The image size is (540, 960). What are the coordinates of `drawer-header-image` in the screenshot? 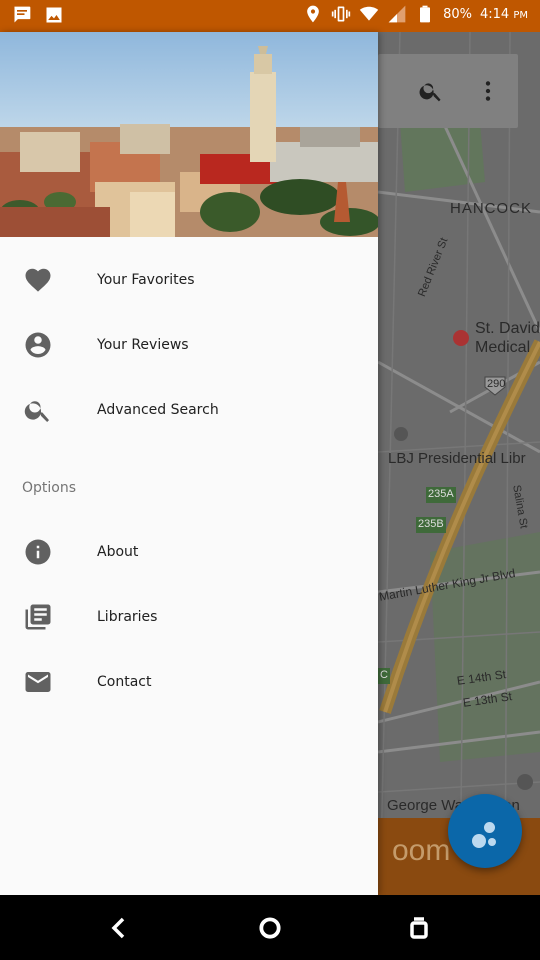 It's located at (189, 134).